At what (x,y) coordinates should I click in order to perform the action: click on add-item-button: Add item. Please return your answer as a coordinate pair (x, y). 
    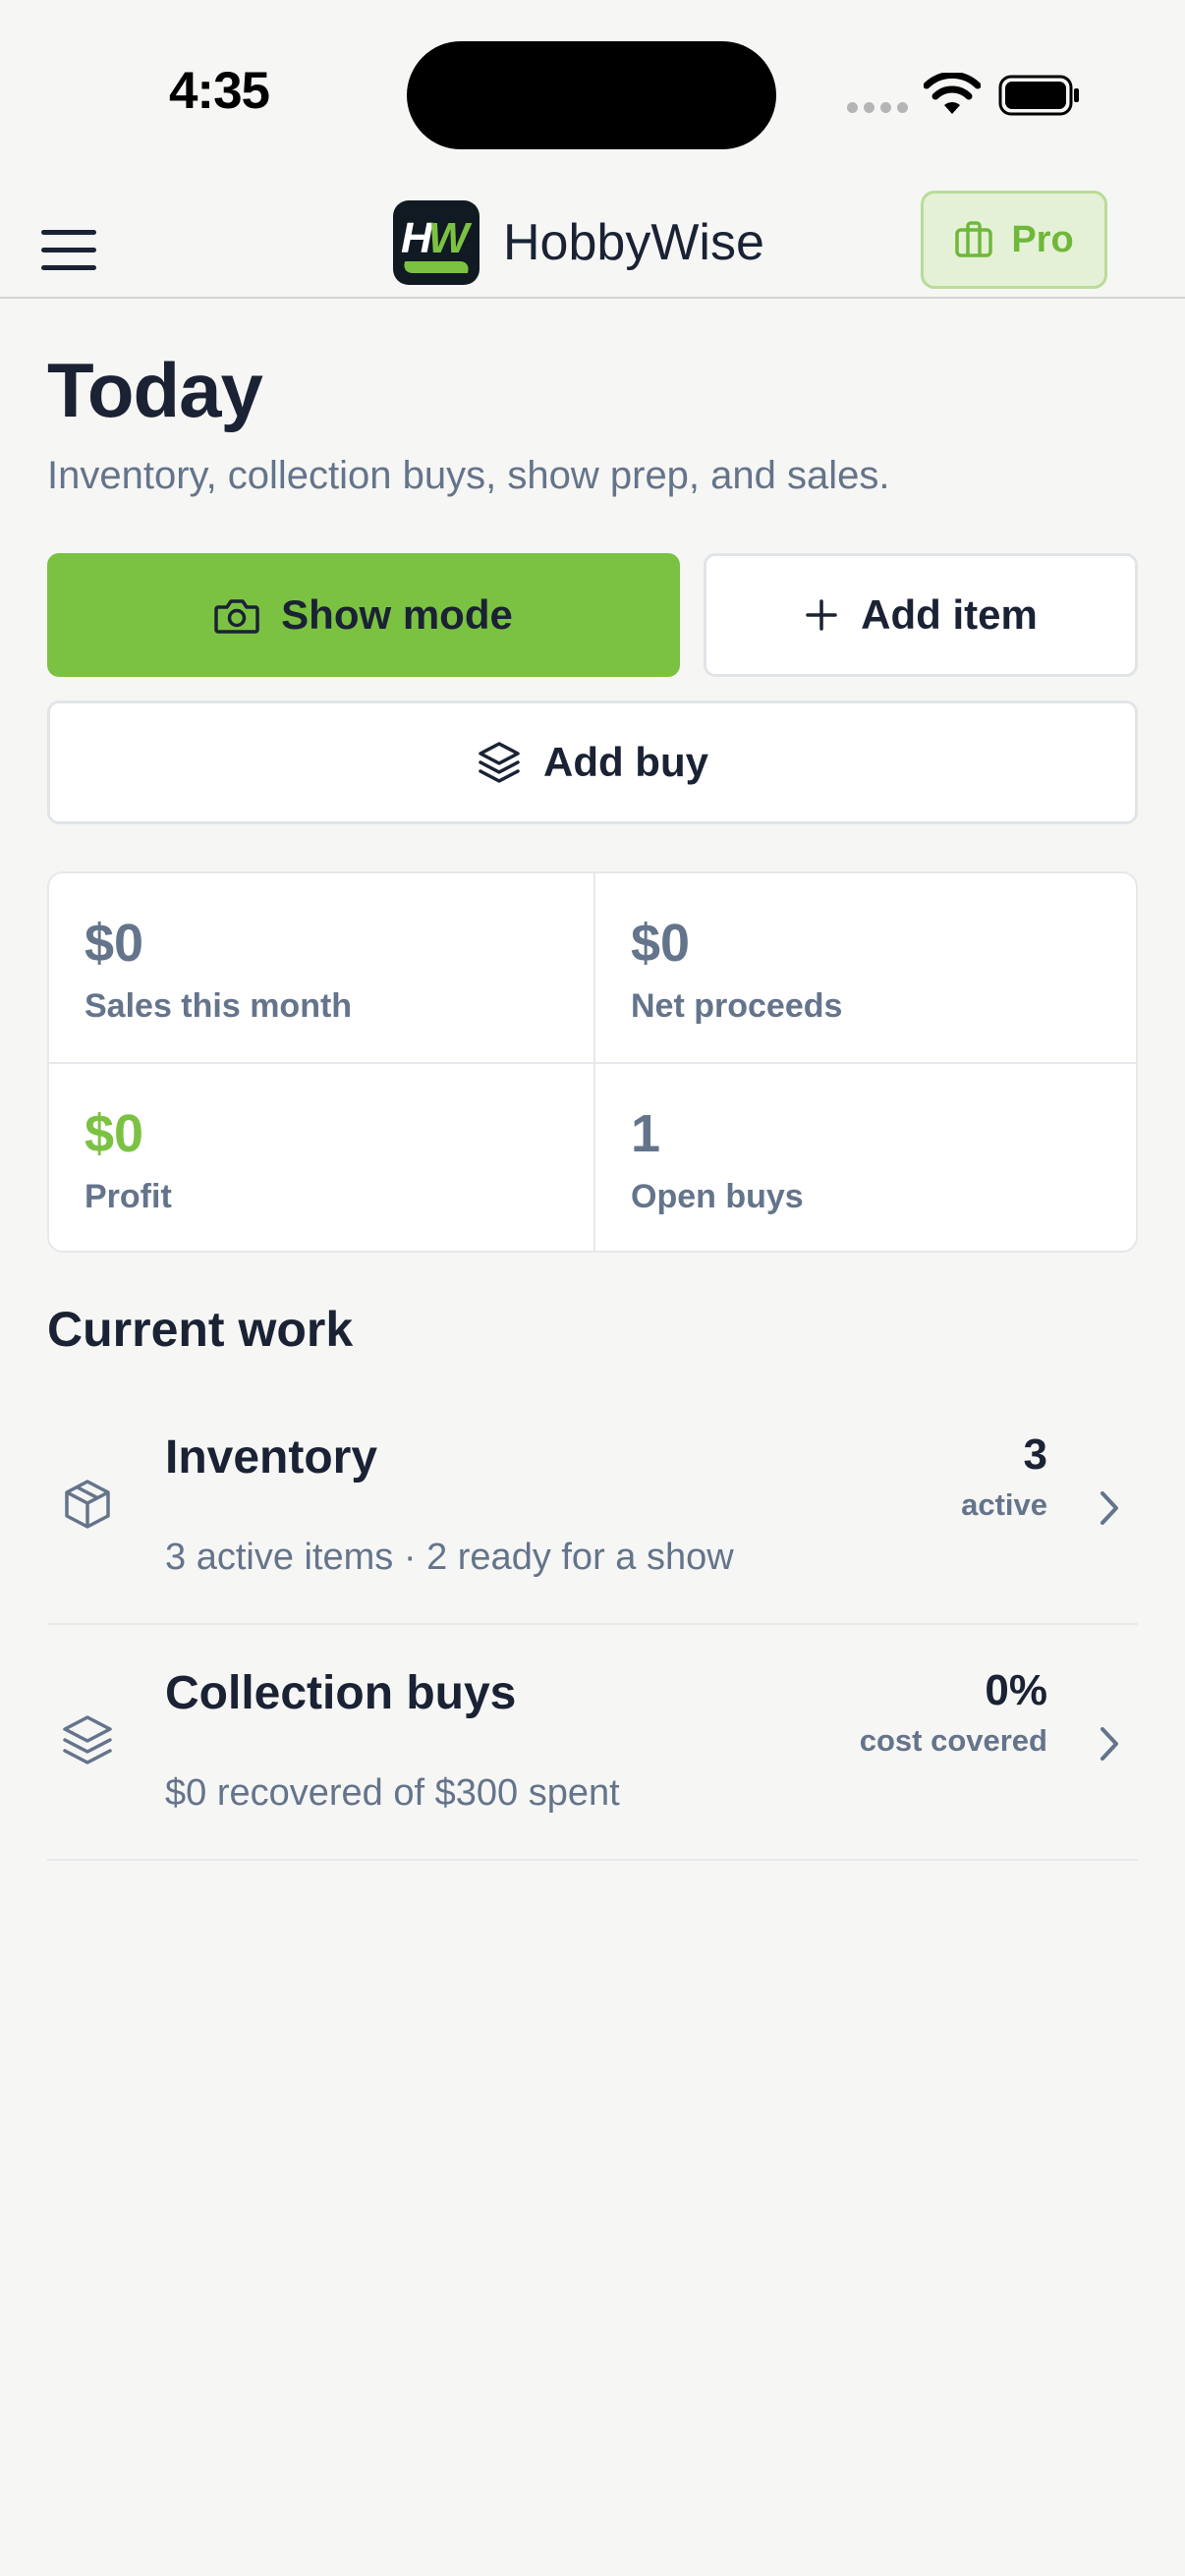
    Looking at the image, I should click on (921, 615).